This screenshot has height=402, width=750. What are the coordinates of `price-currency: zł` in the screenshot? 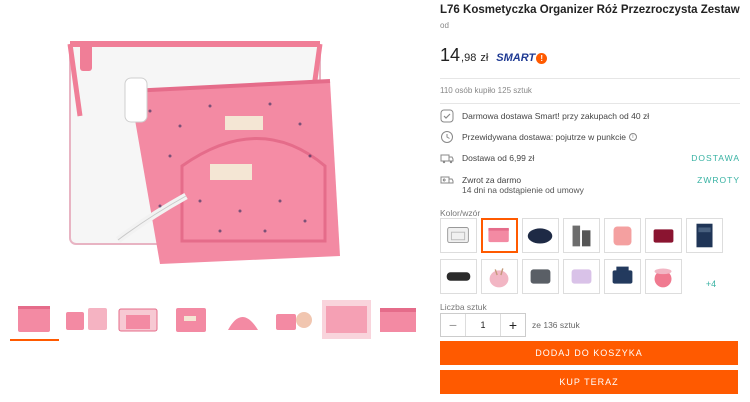 It's located at (484, 58).